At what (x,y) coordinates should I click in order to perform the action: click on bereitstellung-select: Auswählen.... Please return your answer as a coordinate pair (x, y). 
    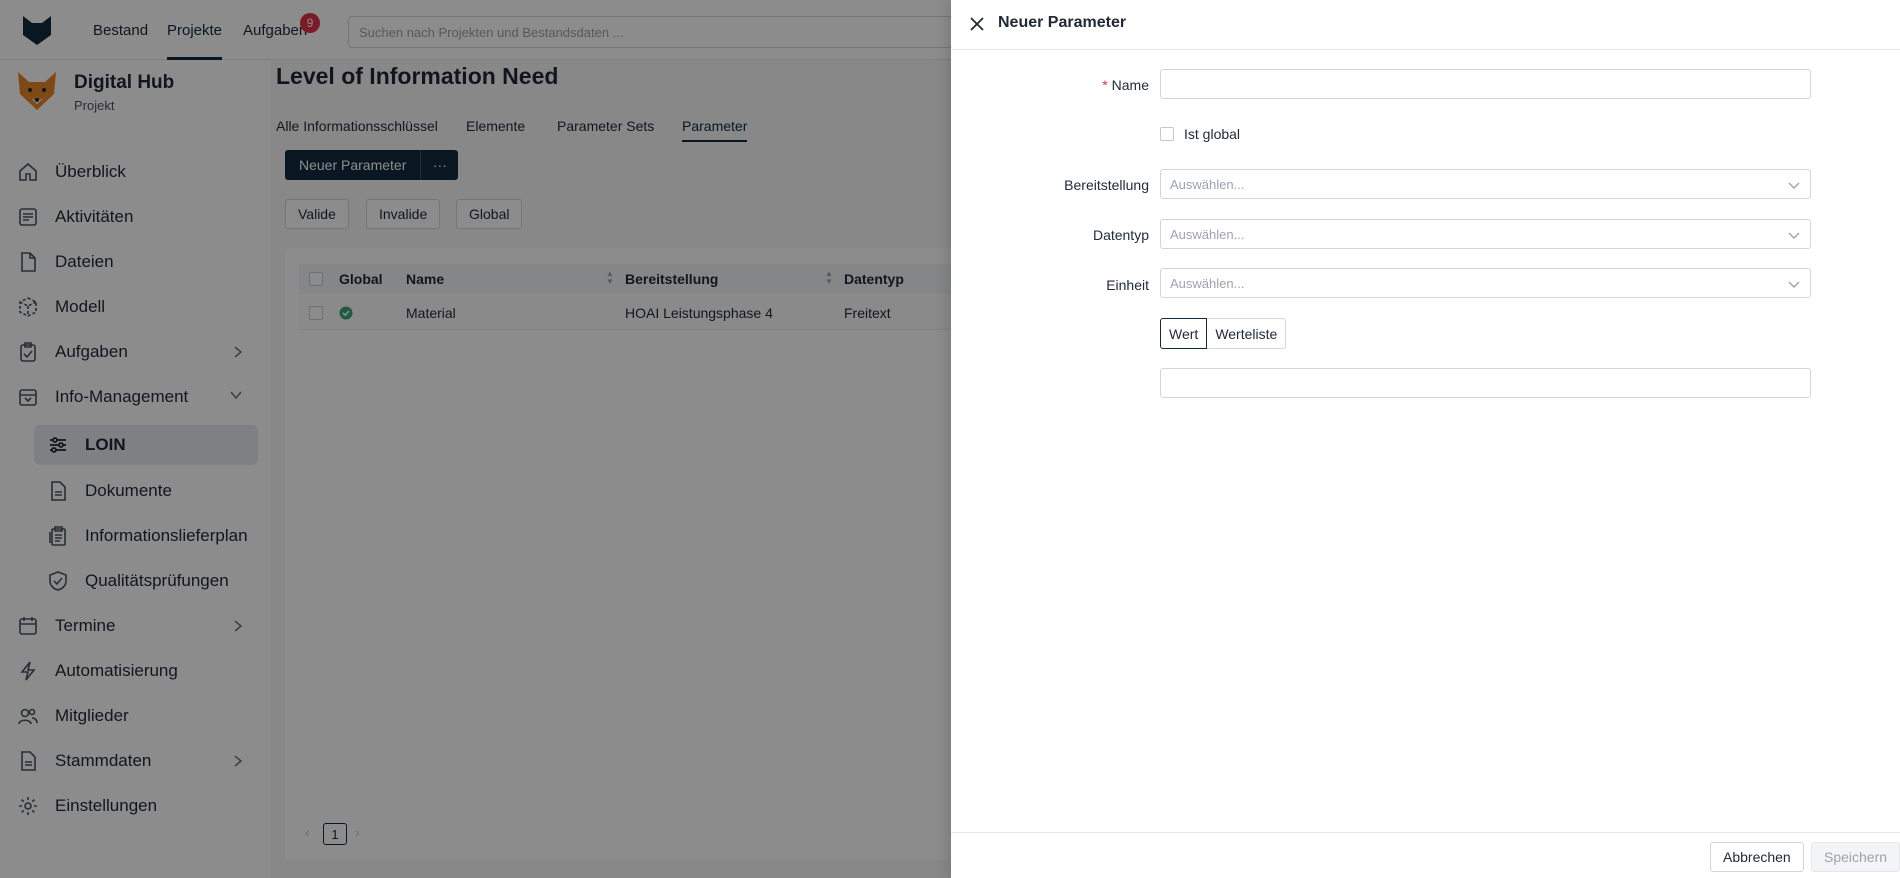
    Looking at the image, I should click on (1485, 184).